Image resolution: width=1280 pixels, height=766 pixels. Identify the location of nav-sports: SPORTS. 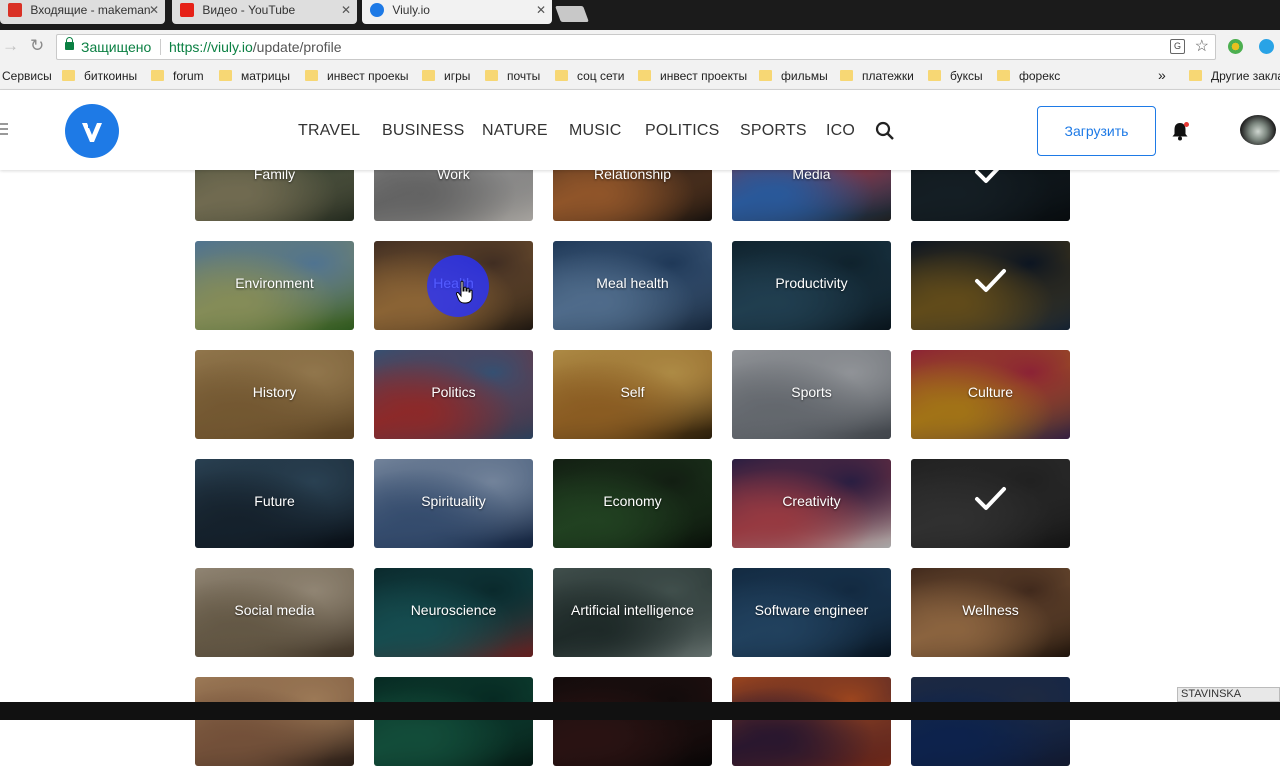
(773, 131).